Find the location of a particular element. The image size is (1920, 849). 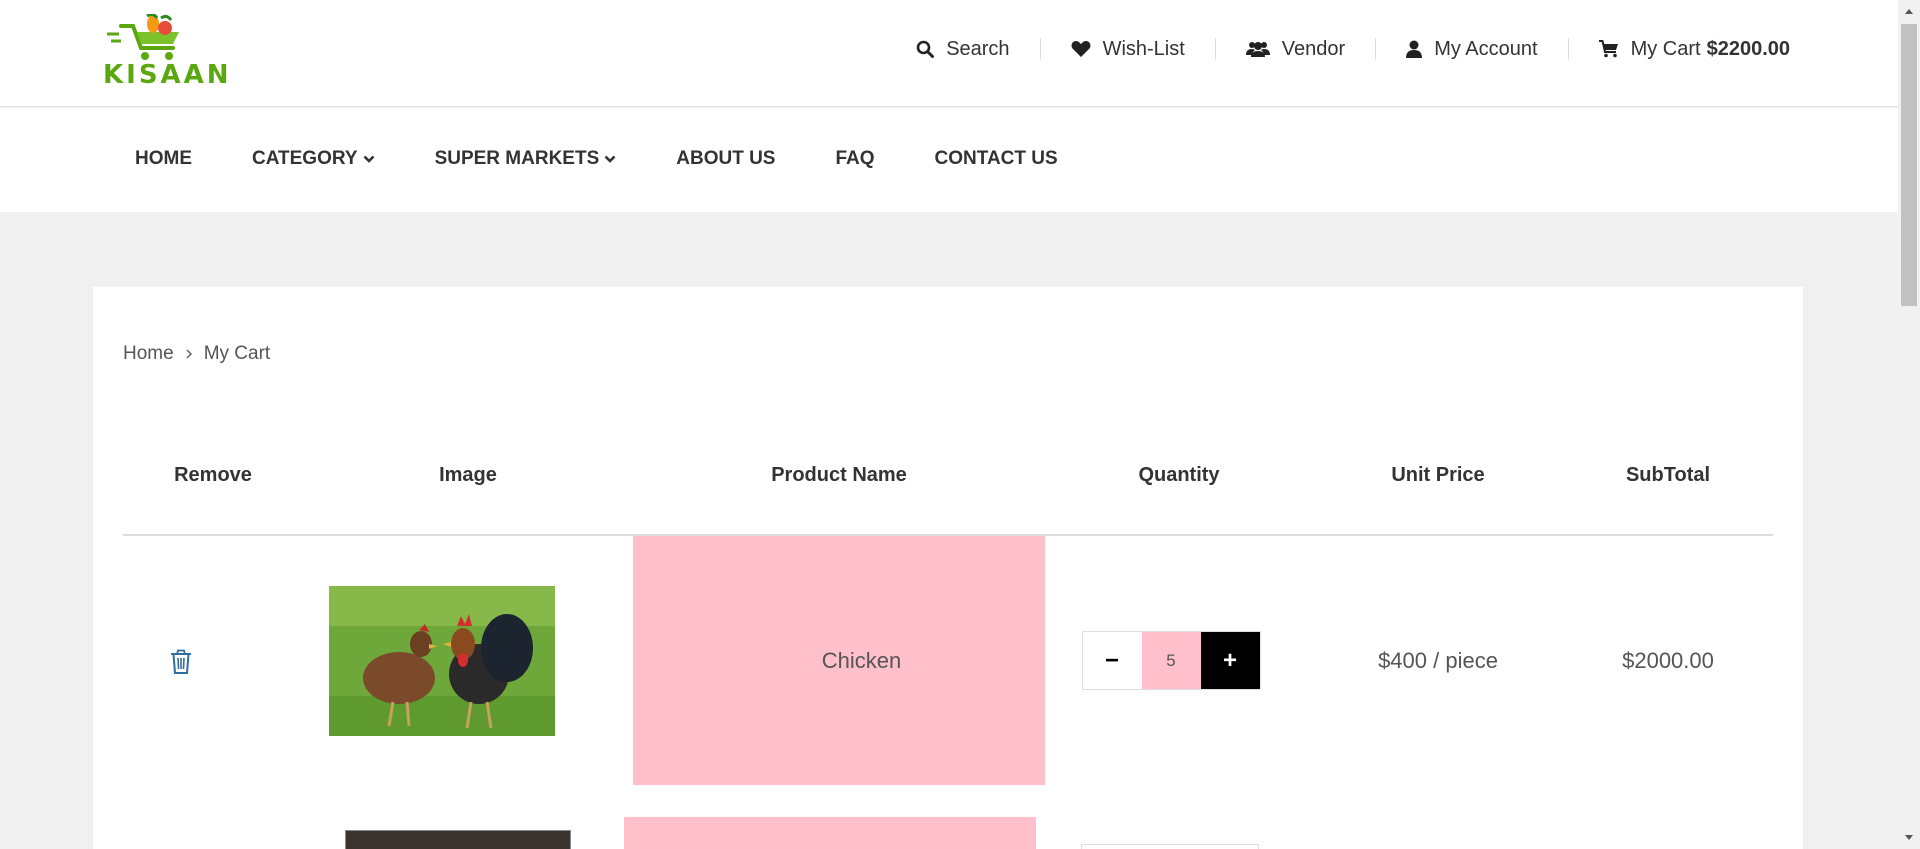

scroll-up-arrow is located at coordinates (1909, 11).